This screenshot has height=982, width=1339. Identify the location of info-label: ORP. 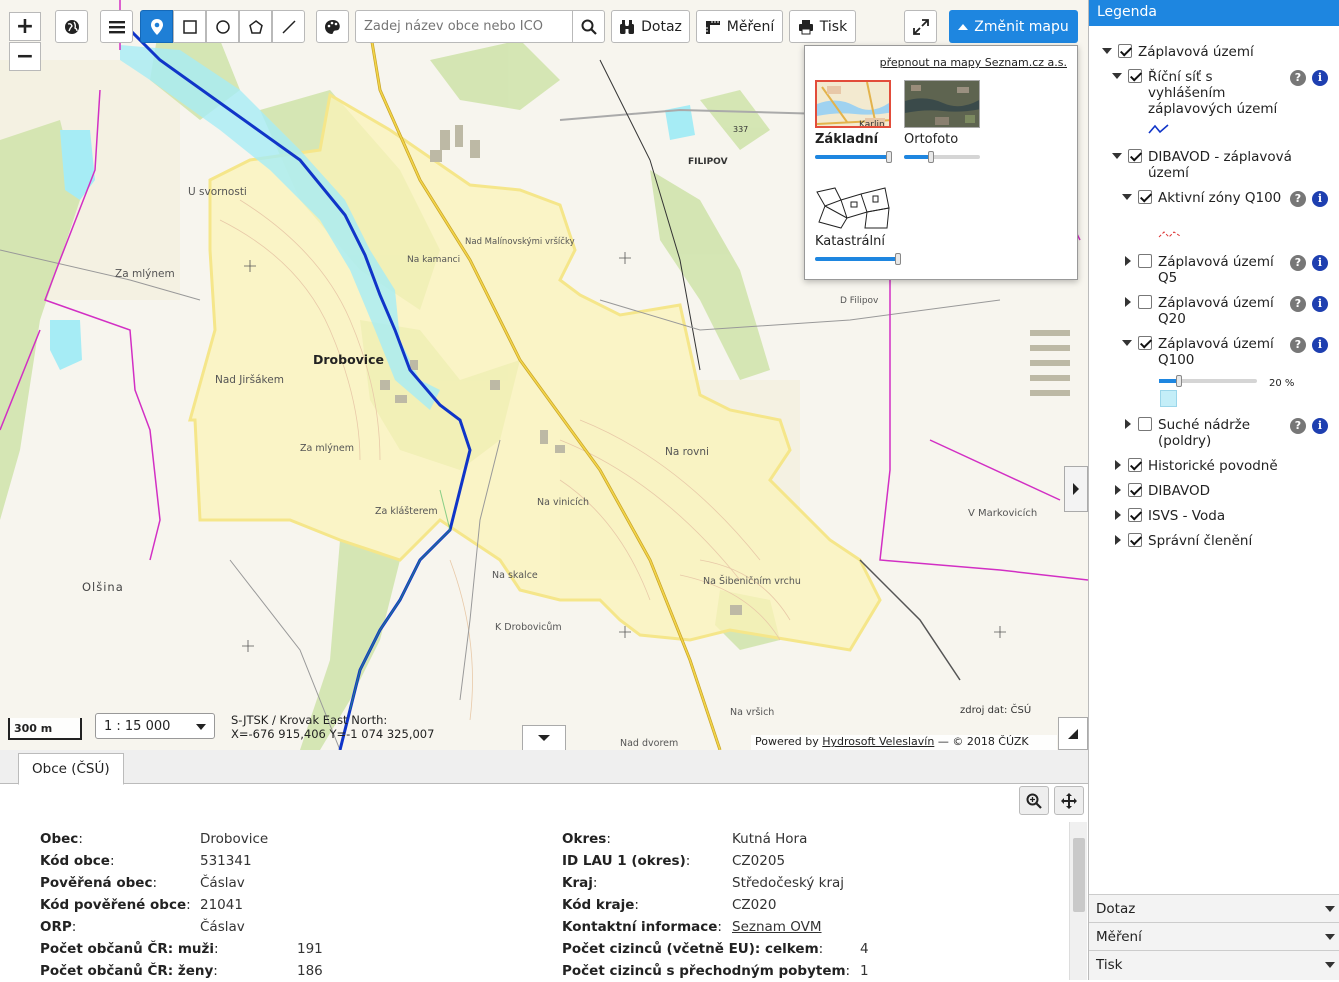
(56, 927).